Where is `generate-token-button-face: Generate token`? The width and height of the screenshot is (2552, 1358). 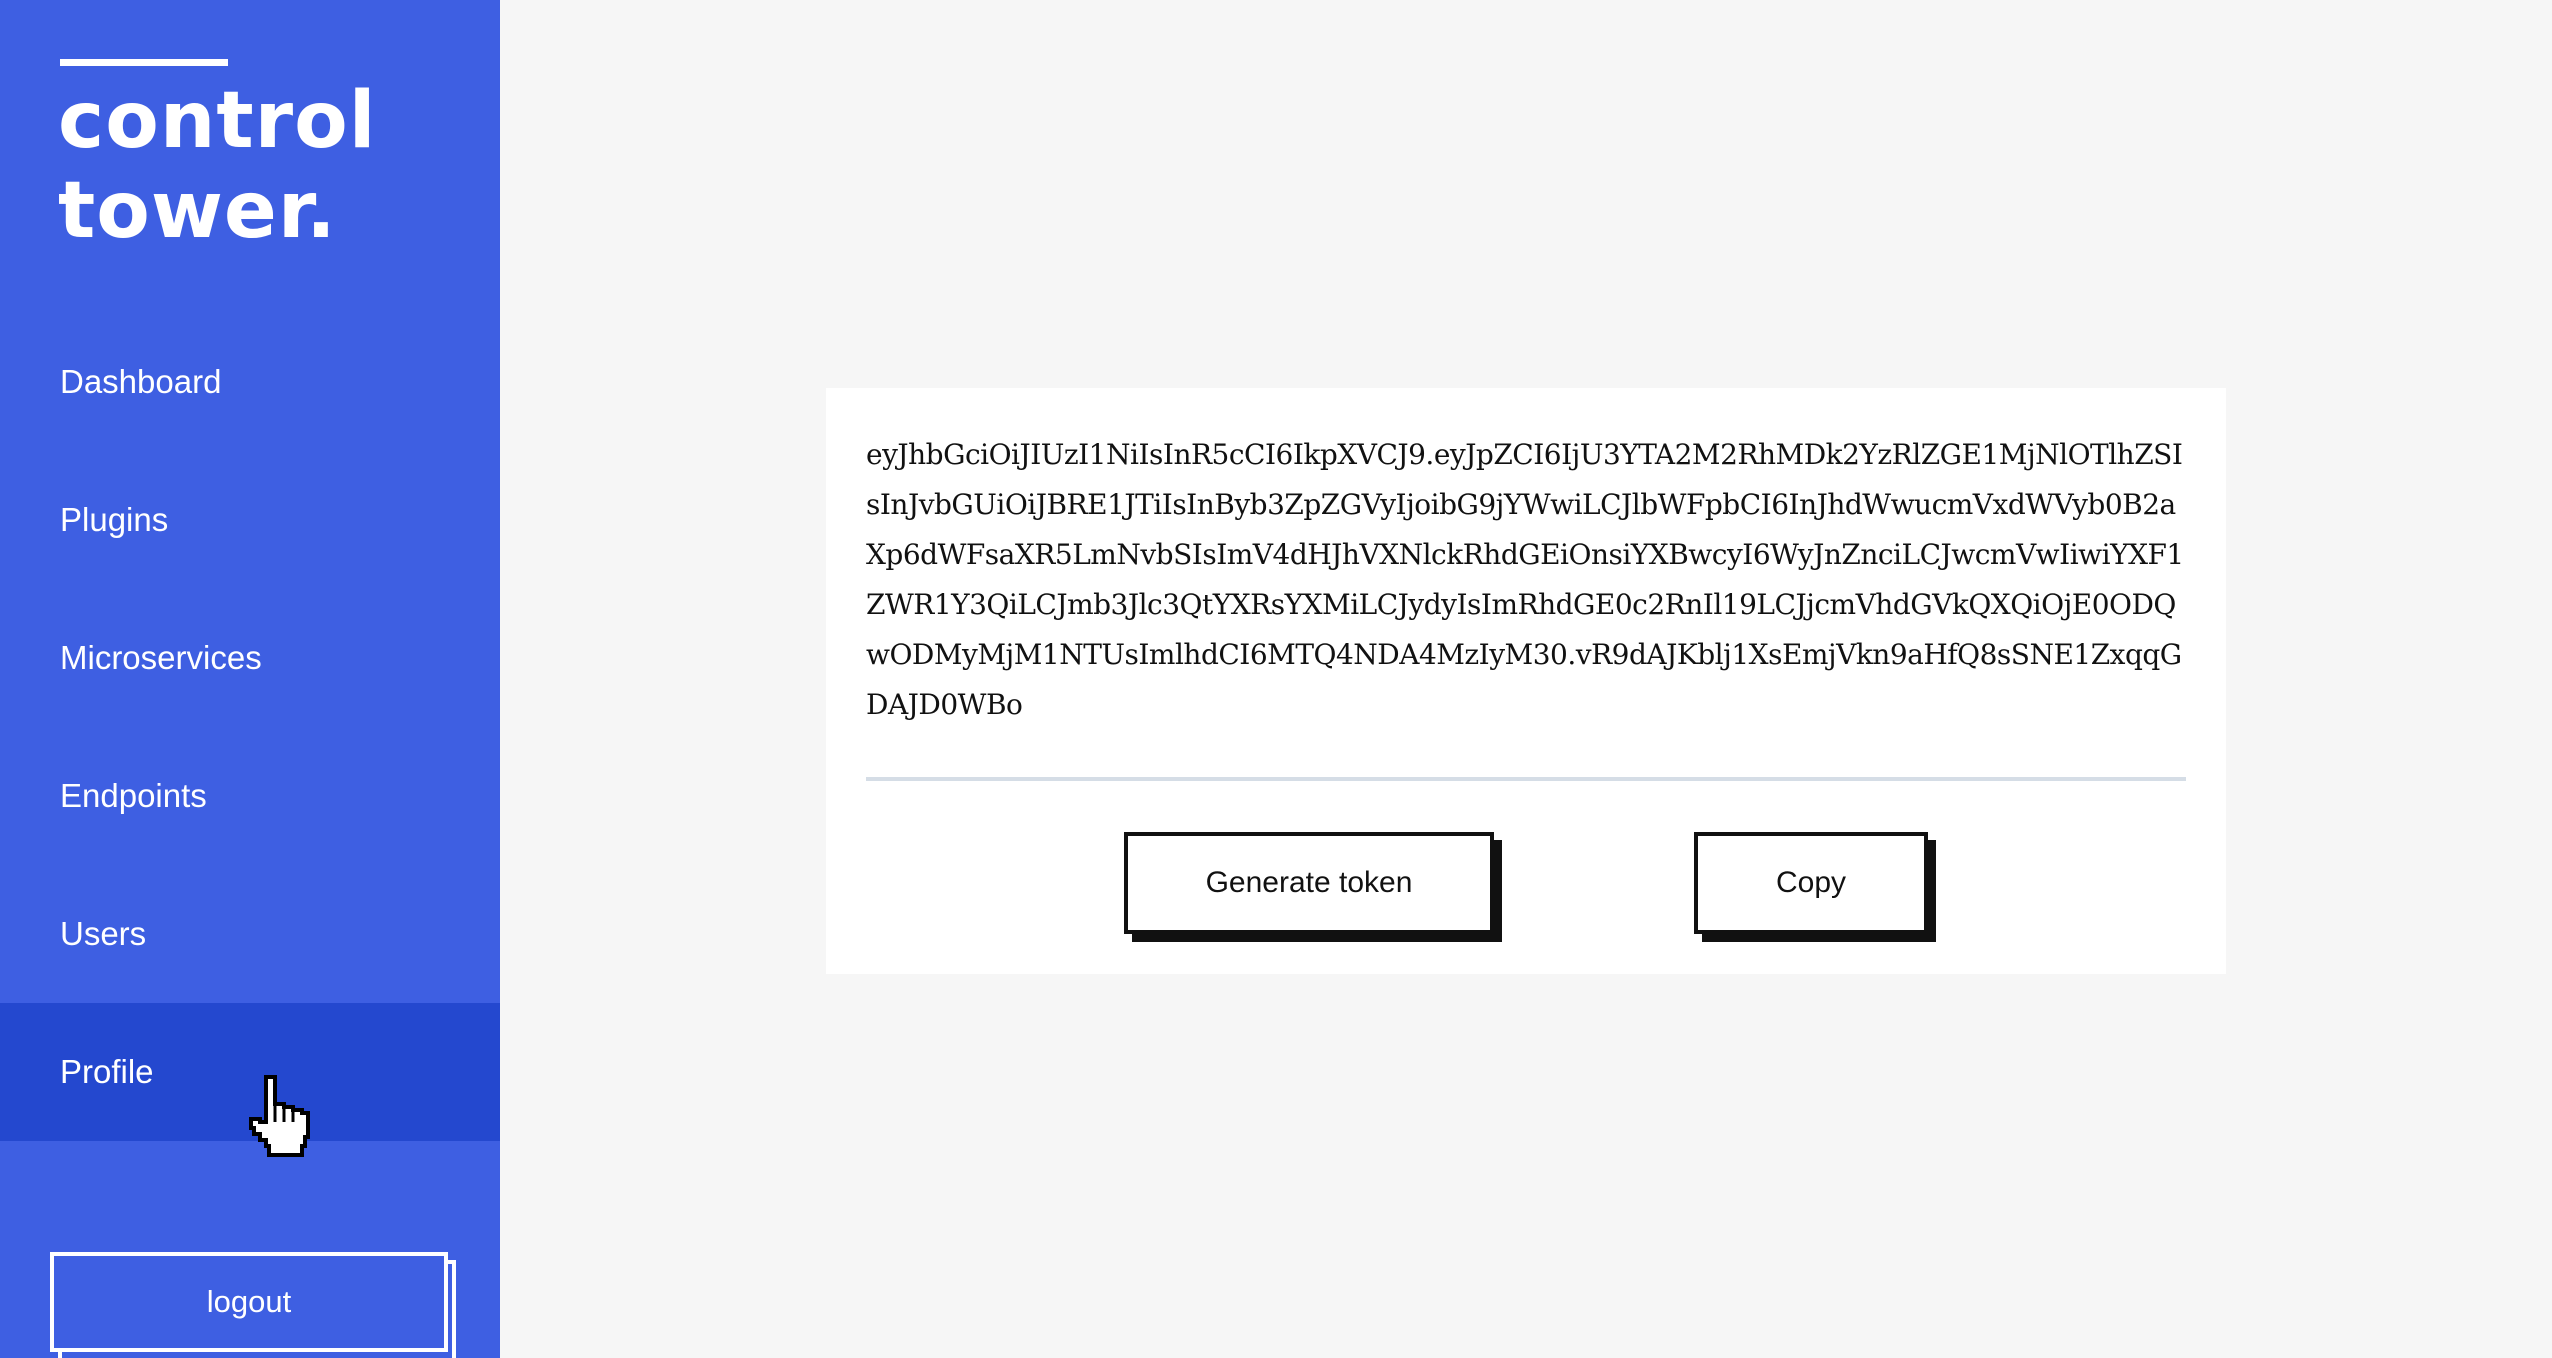
generate-token-button-face: Generate token is located at coordinates (1309, 883).